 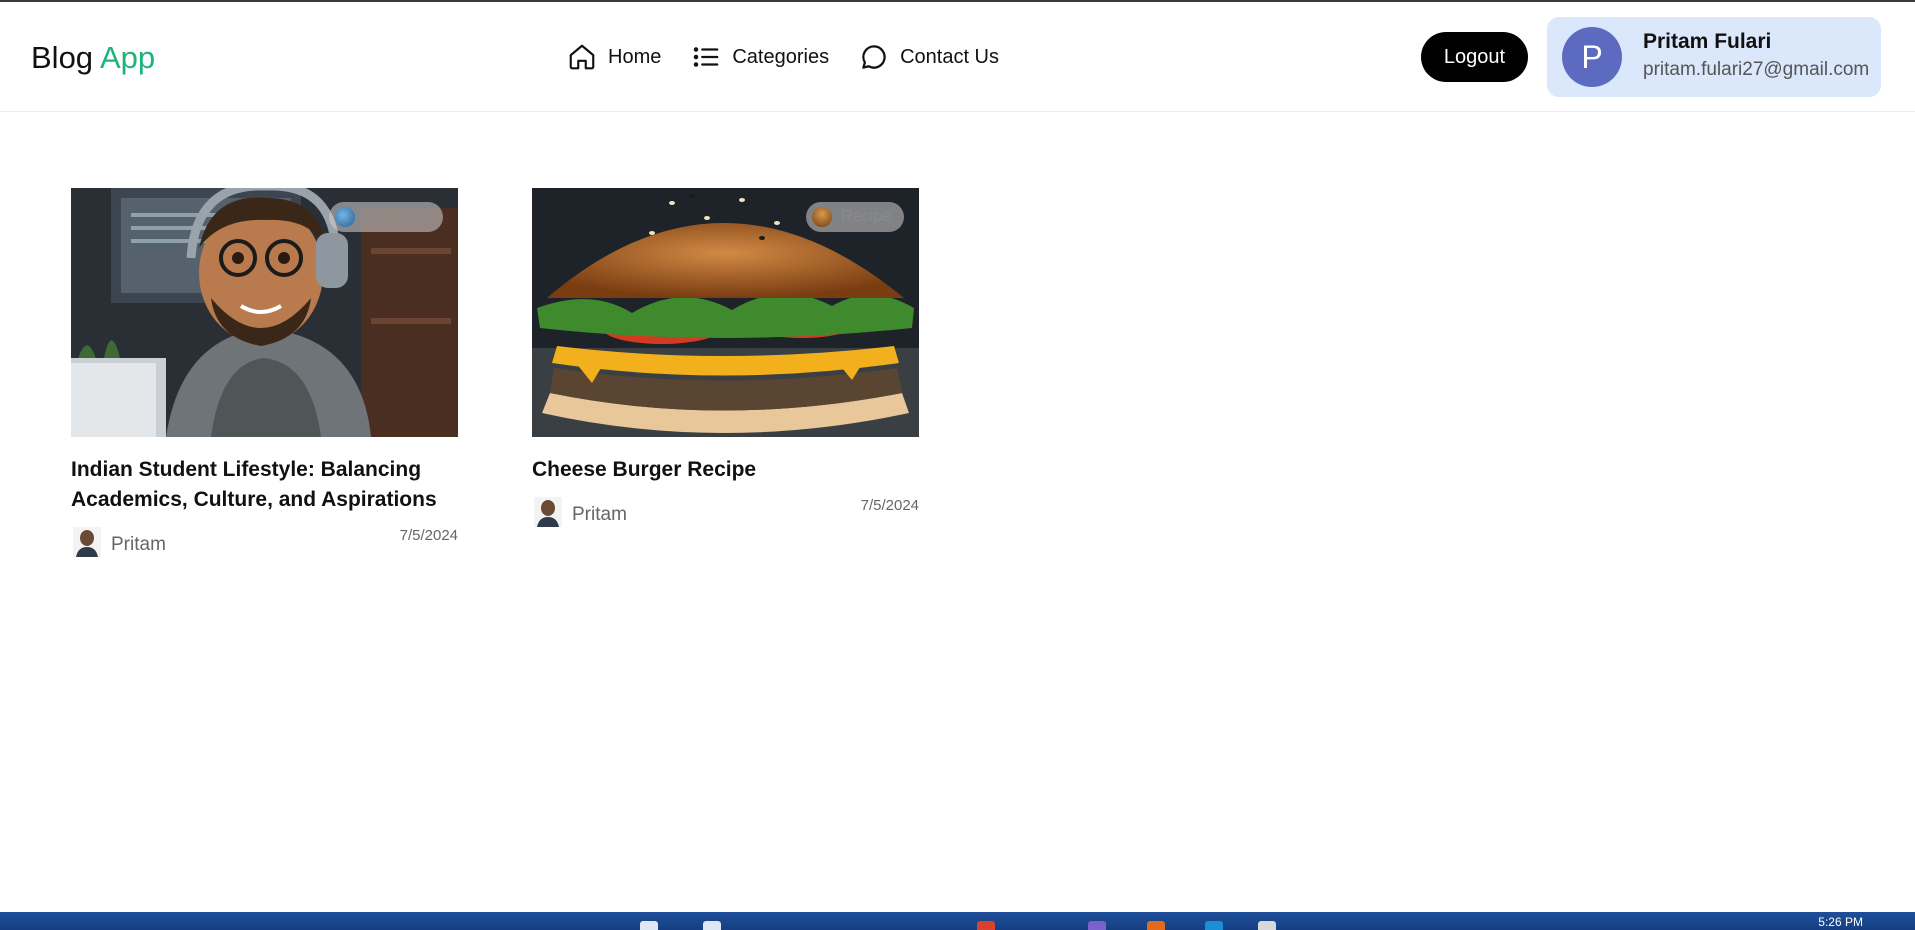 What do you see at coordinates (706, 57) in the screenshot?
I see `list-icon` at bounding box center [706, 57].